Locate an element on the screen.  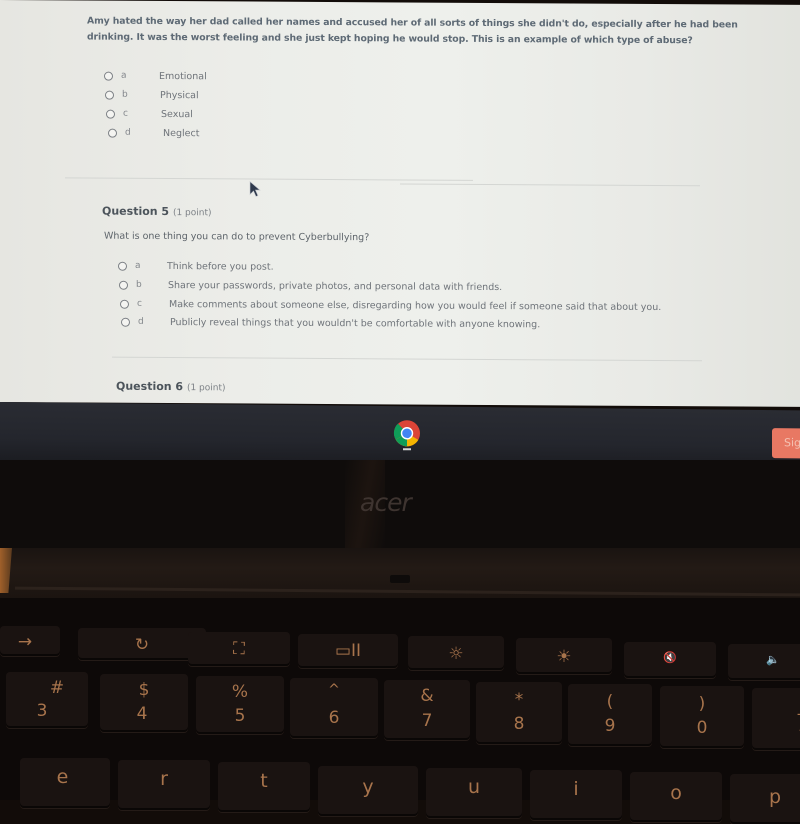
key-o: o is located at coordinates (676, 797).